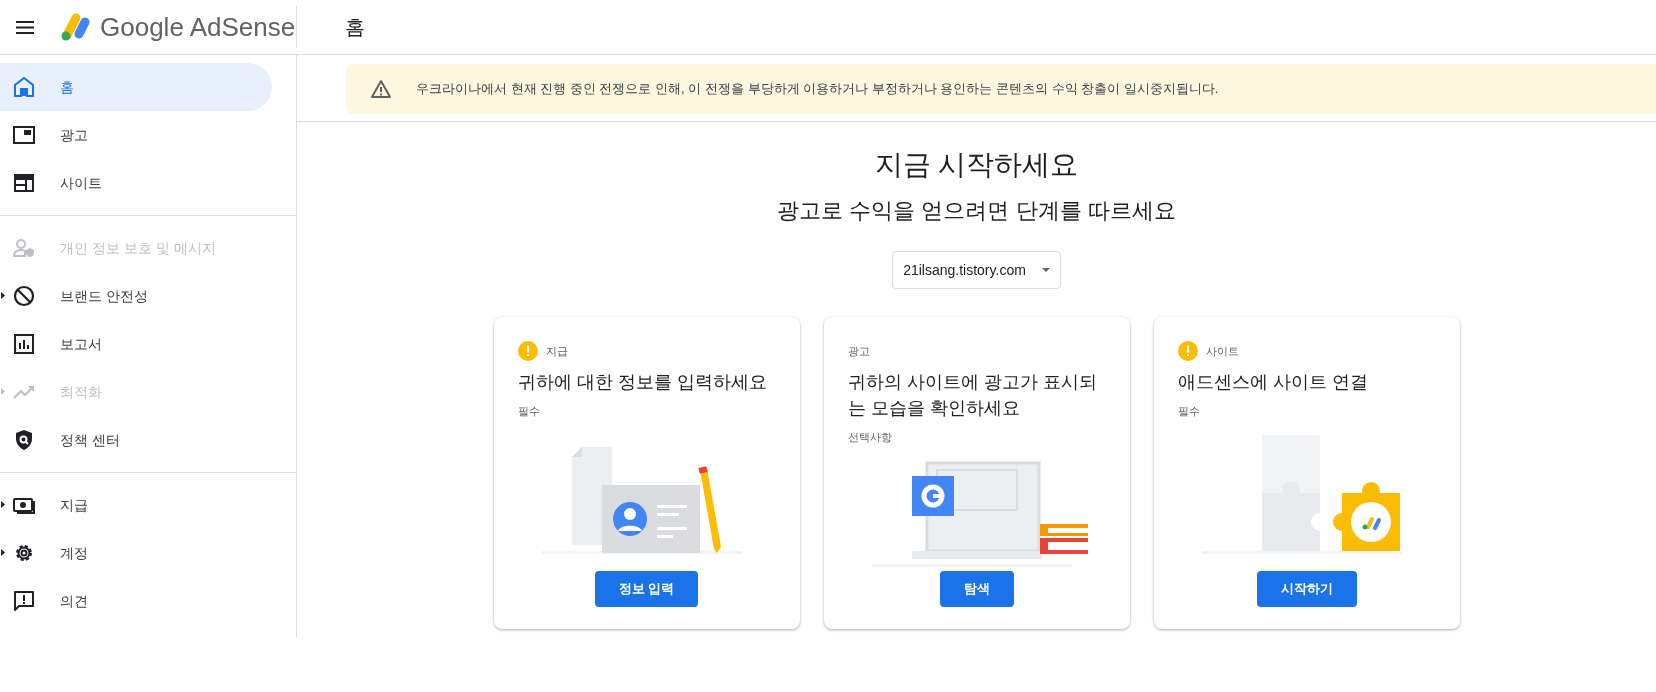  I want to click on page-title: 홈, so click(355, 27).